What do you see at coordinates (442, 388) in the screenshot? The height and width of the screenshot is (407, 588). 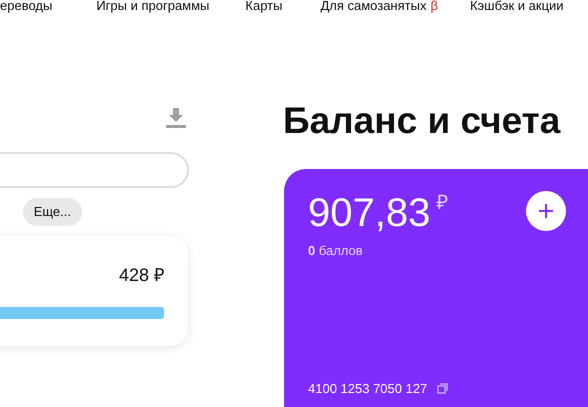 I see `copy-icon` at bounding box center [442, 388].